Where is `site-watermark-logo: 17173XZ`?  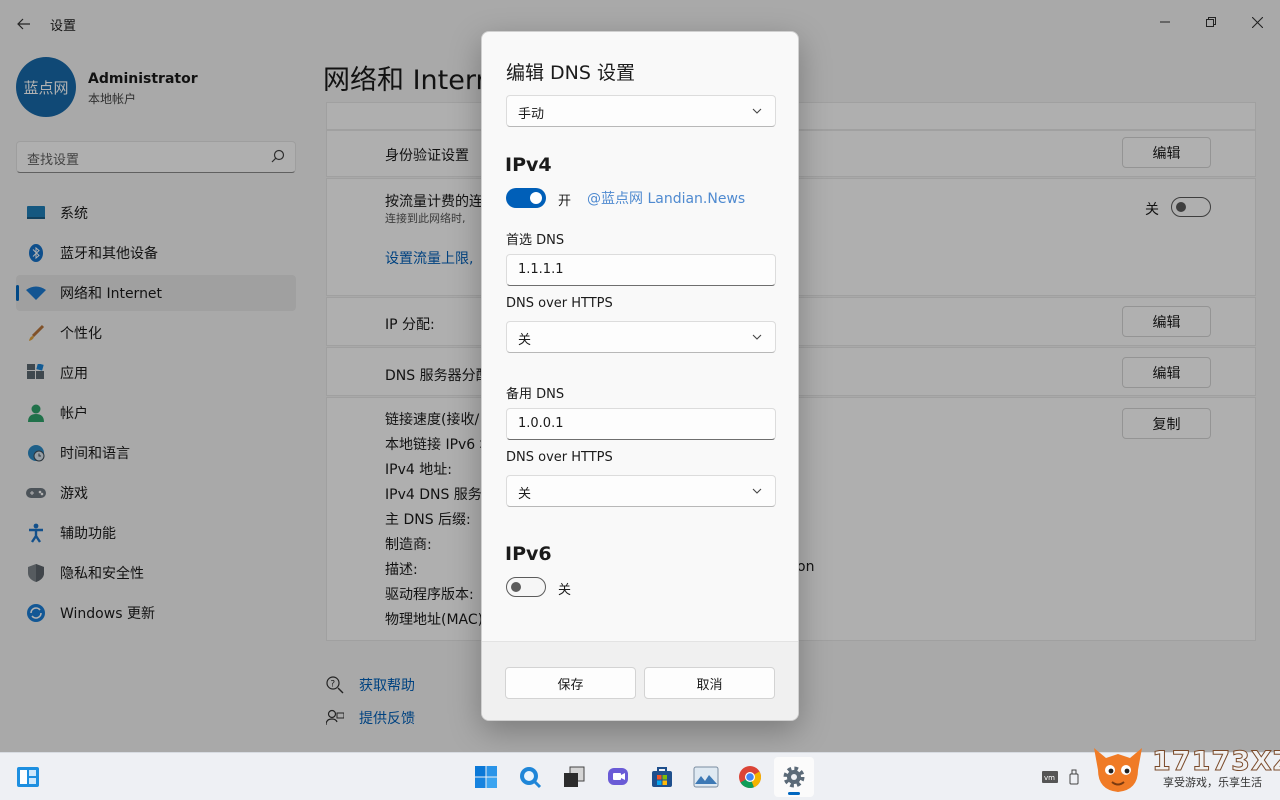
site-watermark-logo: 17173XZ is located at coordinates (1184, 770).